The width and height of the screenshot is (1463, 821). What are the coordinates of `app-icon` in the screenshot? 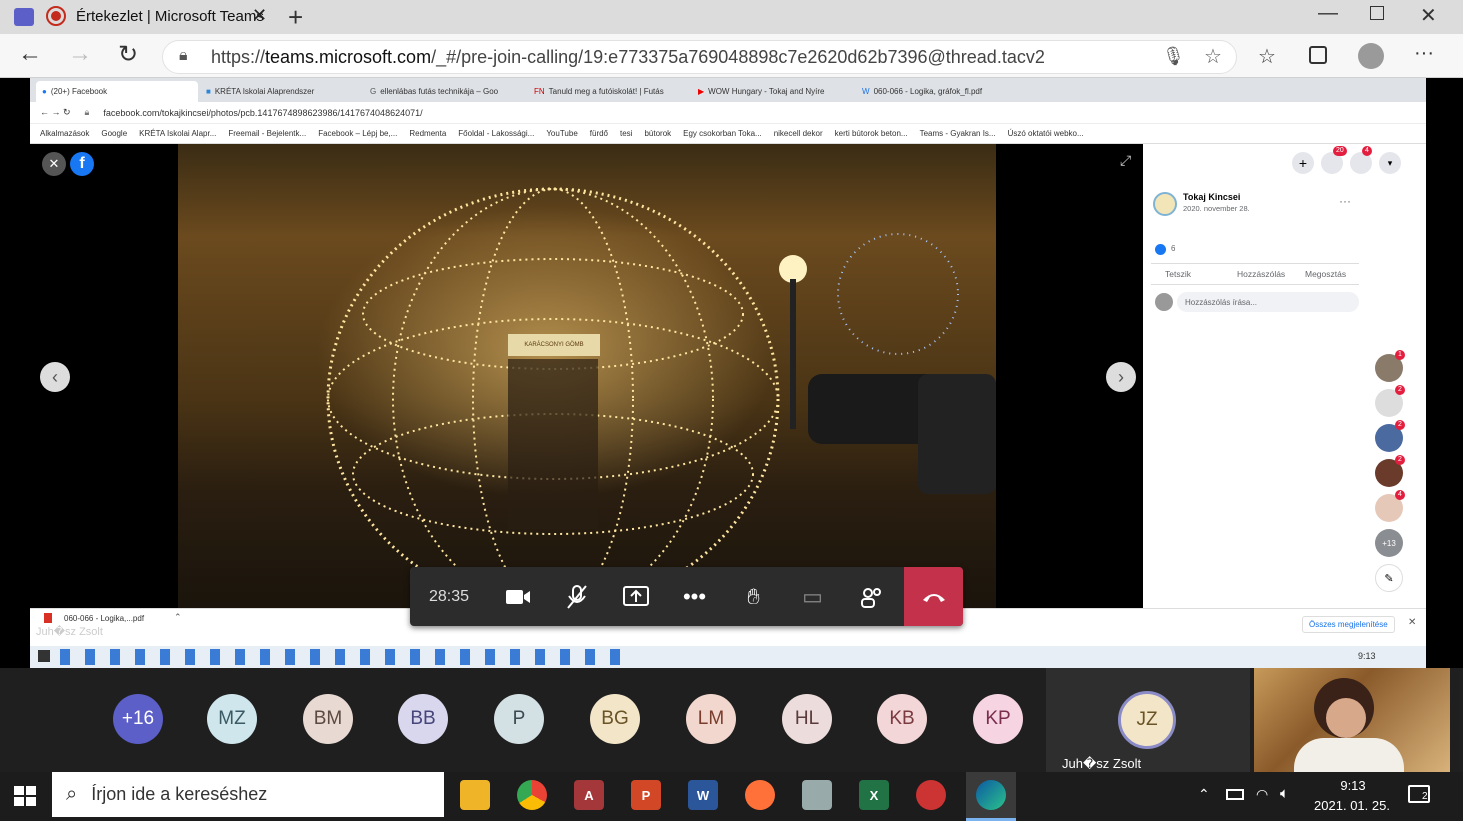 It's located at (931, 795).